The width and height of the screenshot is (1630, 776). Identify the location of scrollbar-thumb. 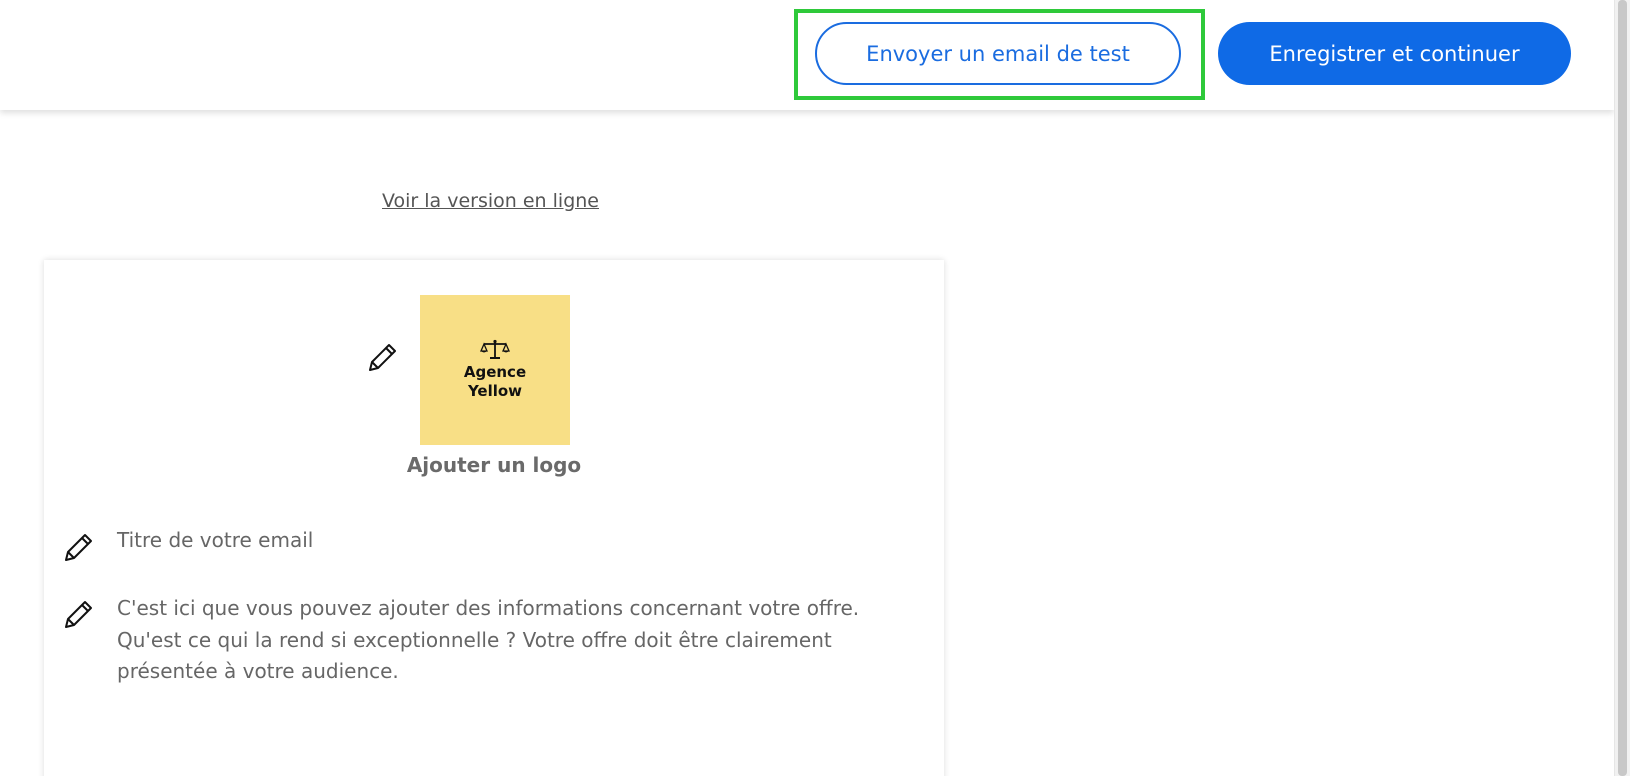
(1622, 388).